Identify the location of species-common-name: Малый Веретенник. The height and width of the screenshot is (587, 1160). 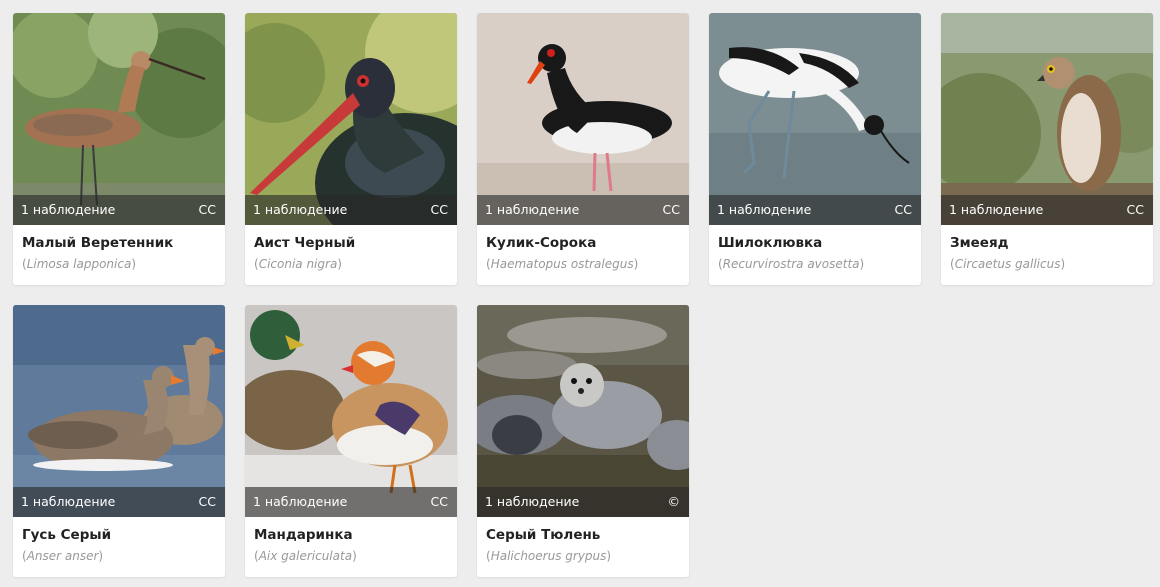
(120, 243).